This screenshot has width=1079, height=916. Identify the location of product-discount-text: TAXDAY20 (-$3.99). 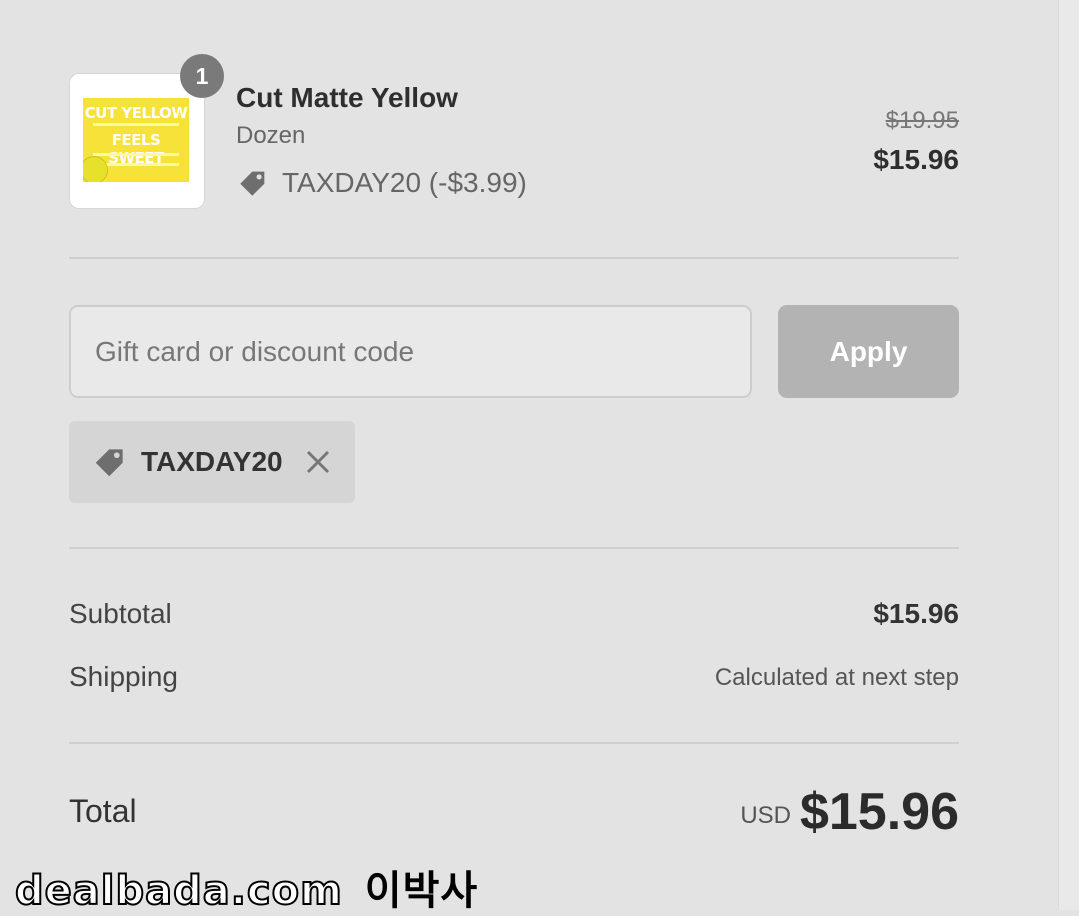
(404, 182).